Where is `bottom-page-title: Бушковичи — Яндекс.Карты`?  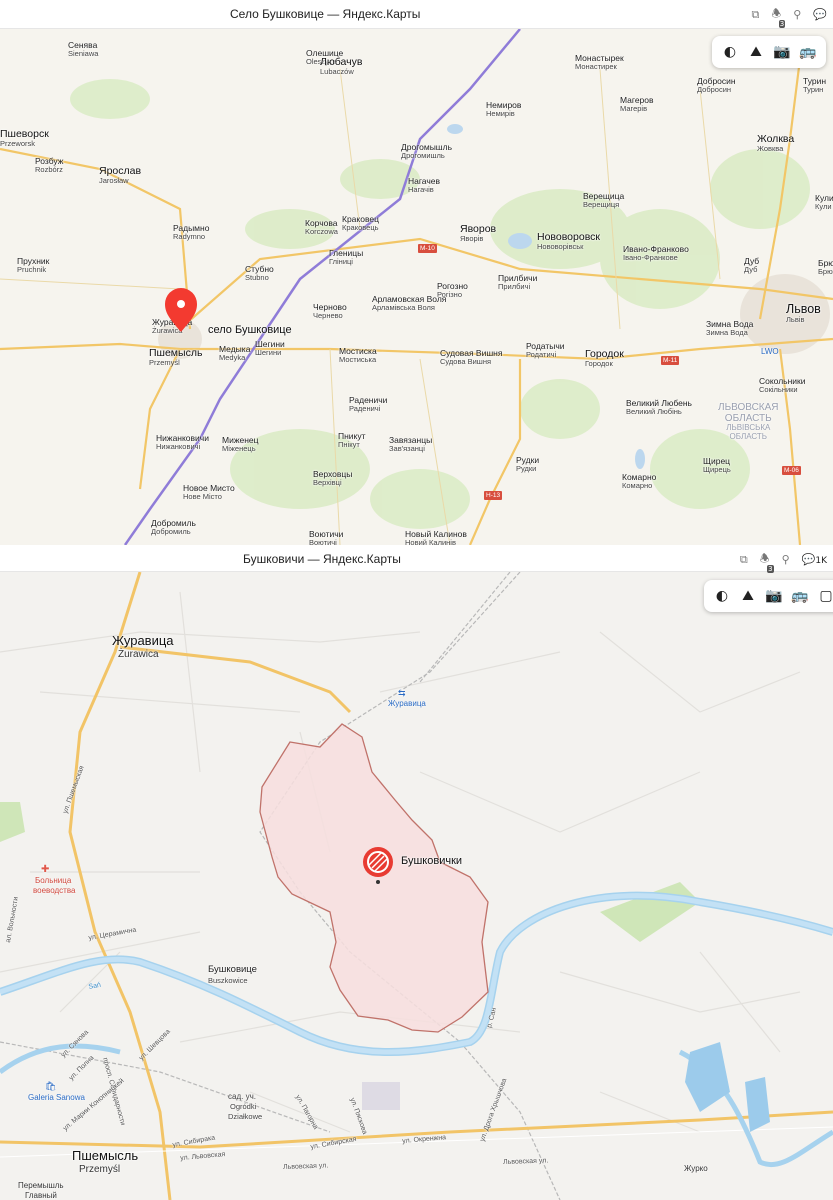 bottom-page-title: Бушковичи — Яндекс.Карты is located at coordinates (322, 559).